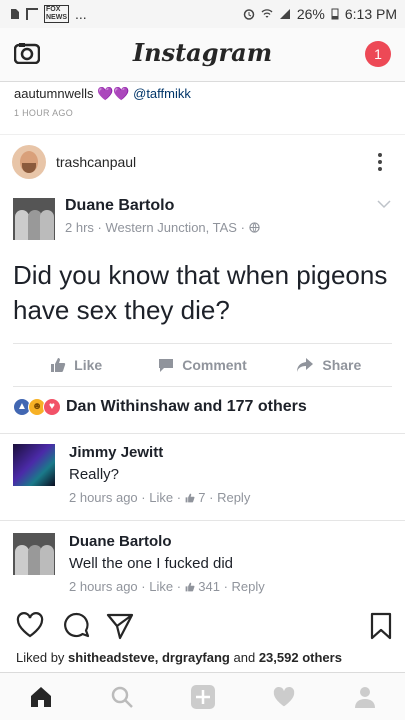 This screenshot has height=720, width=405. I want to click on fb-author-name: Duane Bartolo, so click(120, 205).